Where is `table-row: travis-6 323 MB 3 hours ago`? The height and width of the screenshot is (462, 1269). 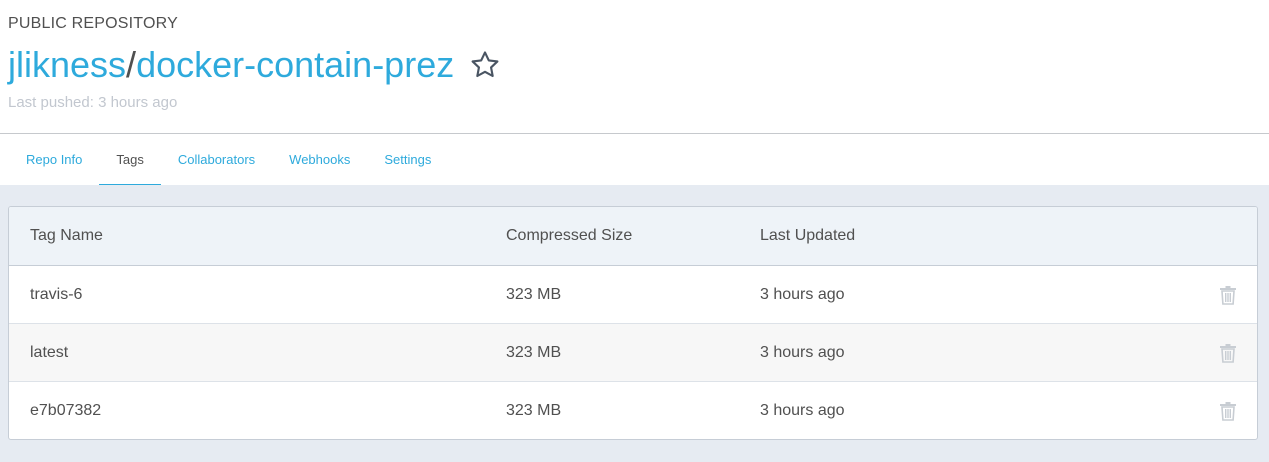 table-row: travis-6 323 MB 3 hours ago is located at coordinates (633, 295).